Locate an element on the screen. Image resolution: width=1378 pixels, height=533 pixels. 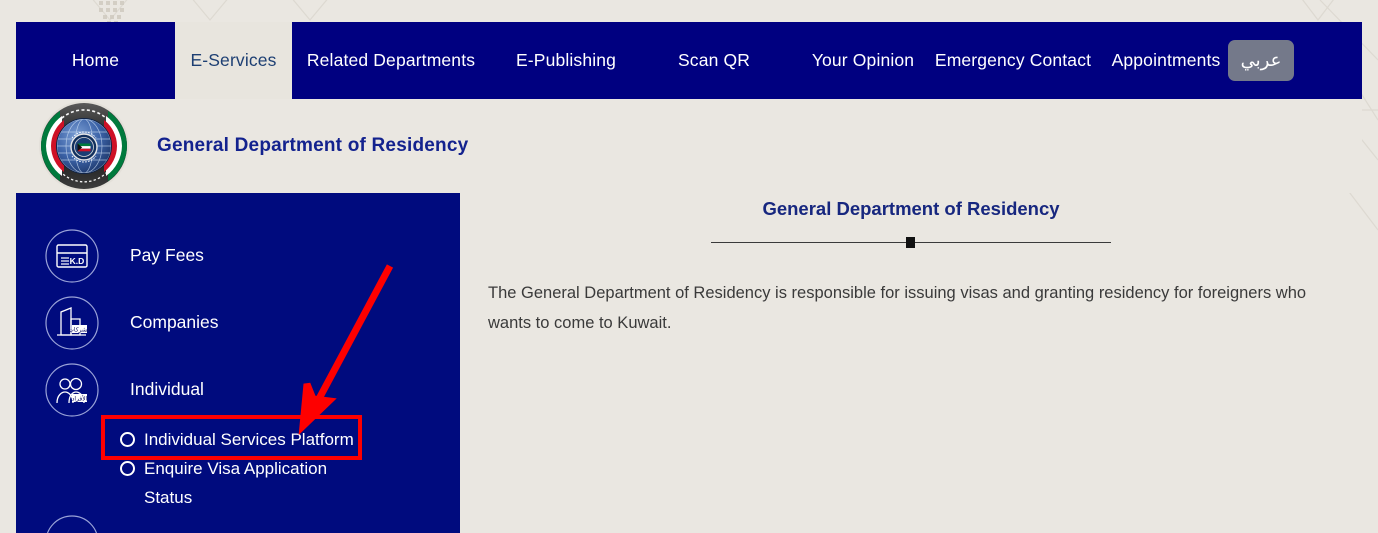
main-title: General Department of Residency is located at coordinates (911, 208).